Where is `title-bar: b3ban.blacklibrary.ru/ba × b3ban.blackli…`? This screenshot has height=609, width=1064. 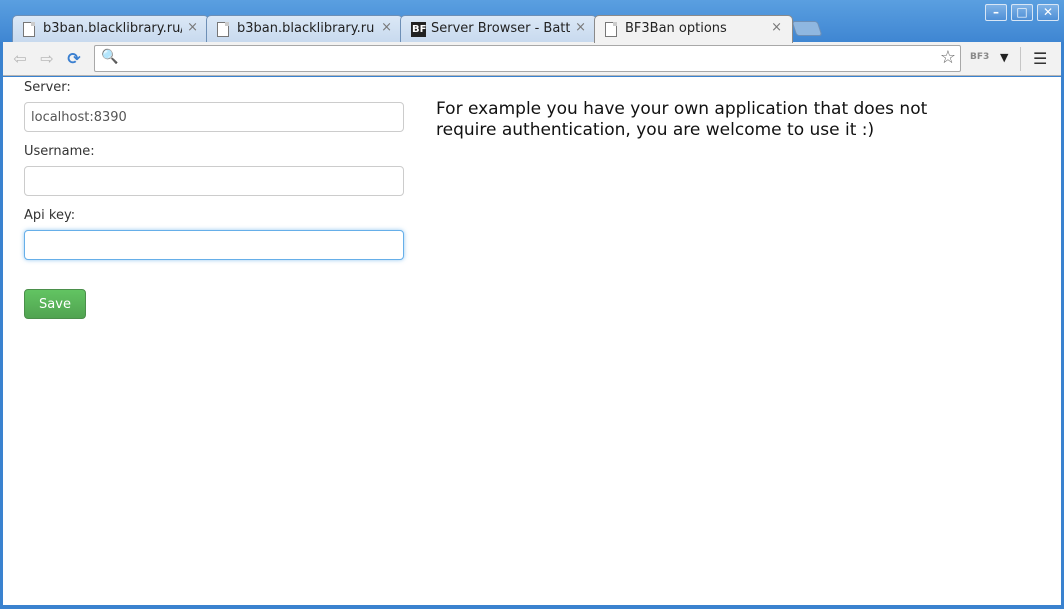
title-bar: b3ban.blacklibrary.ru/ba × b3ban.blackli… is located at coordinates (532, 21).